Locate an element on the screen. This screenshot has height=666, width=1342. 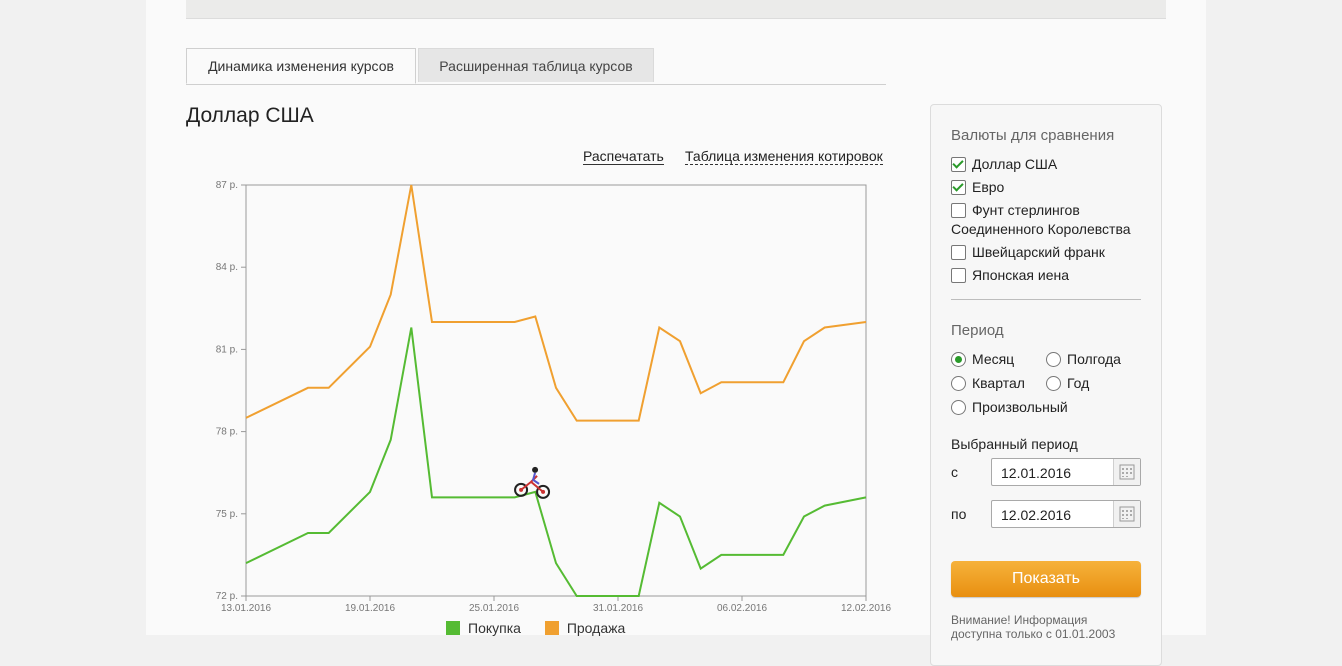
x-tick-label: 12.02.2016 is located at coordinates (866, 608).